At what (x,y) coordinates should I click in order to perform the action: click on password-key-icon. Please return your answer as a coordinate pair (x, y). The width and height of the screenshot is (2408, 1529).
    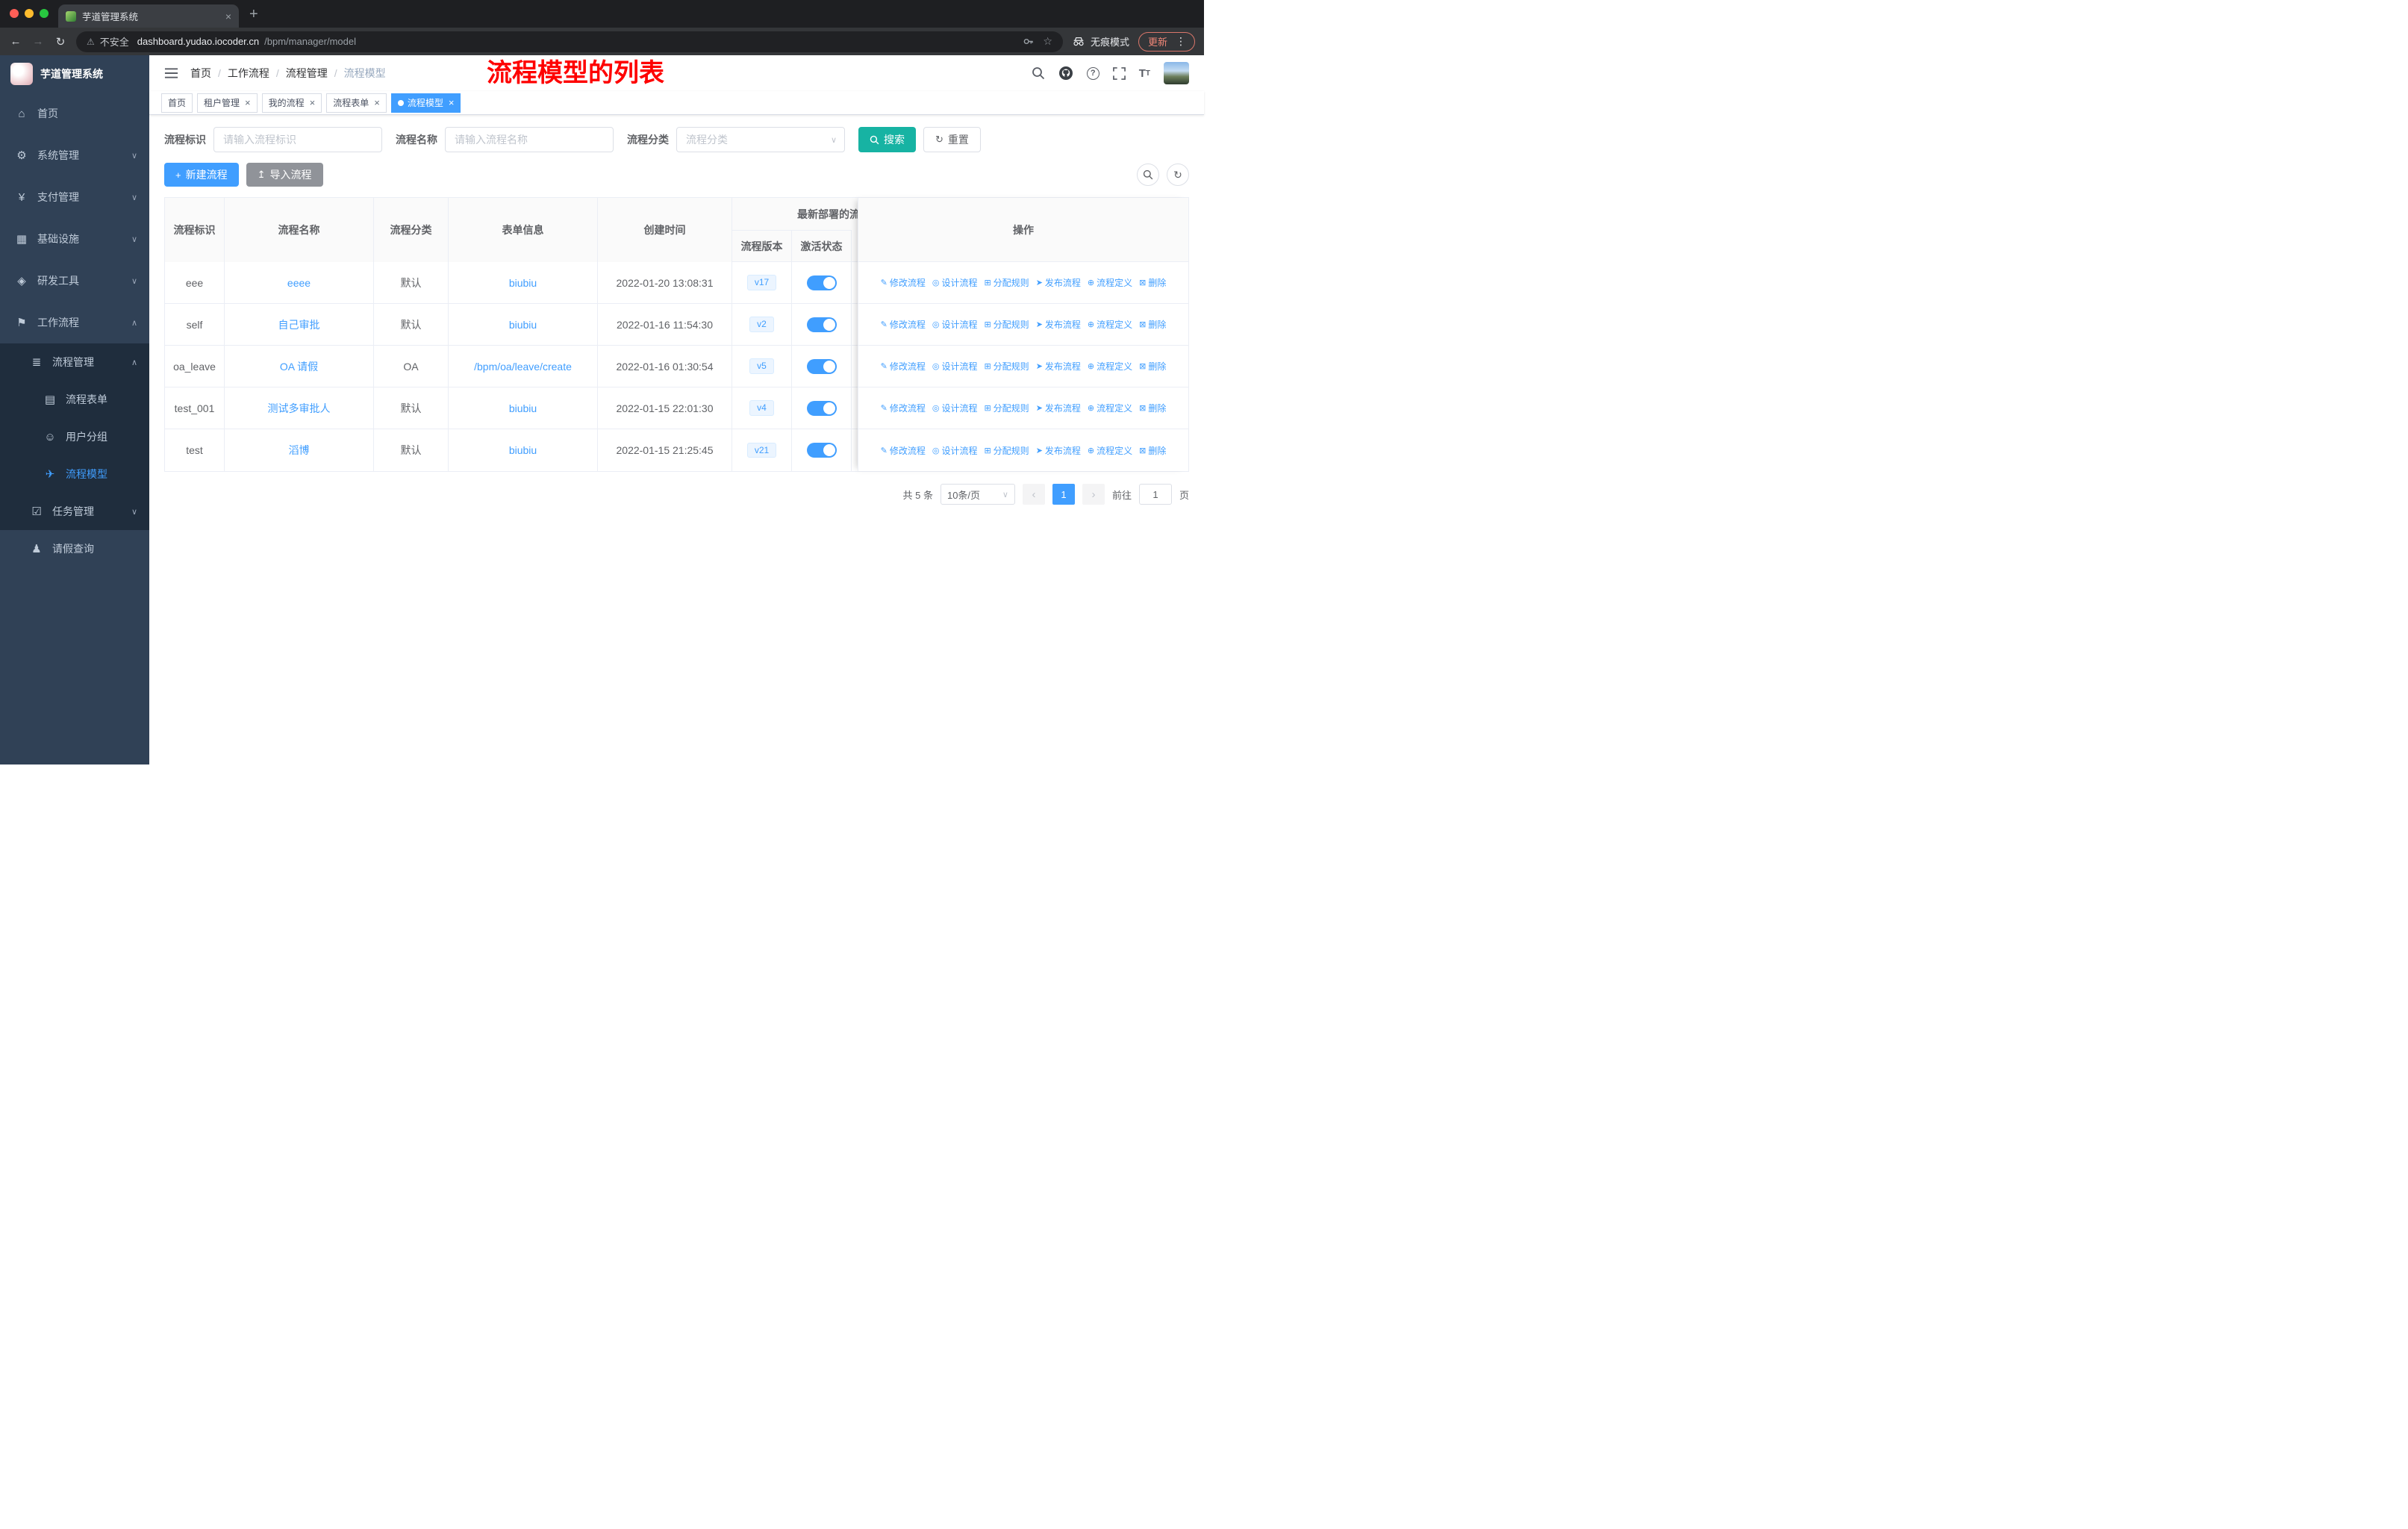
    Looking at the image, I should click on (1028, 41).